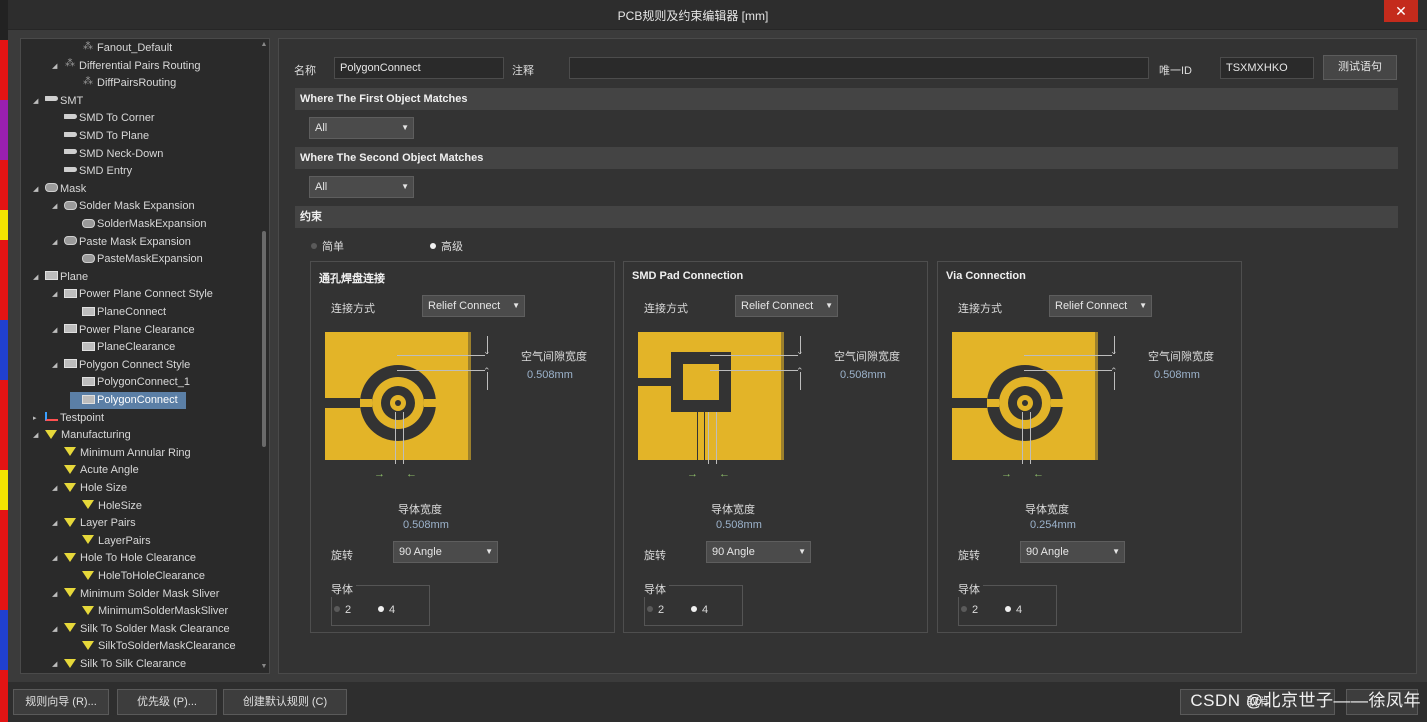 This screenshot has height=722, width=1427. What do you see at coordinates (135, 594) in the screenshot?
I see `tree-item: ◢ Minimum Solder Mask Sliver` at bounding box center [135, 594].